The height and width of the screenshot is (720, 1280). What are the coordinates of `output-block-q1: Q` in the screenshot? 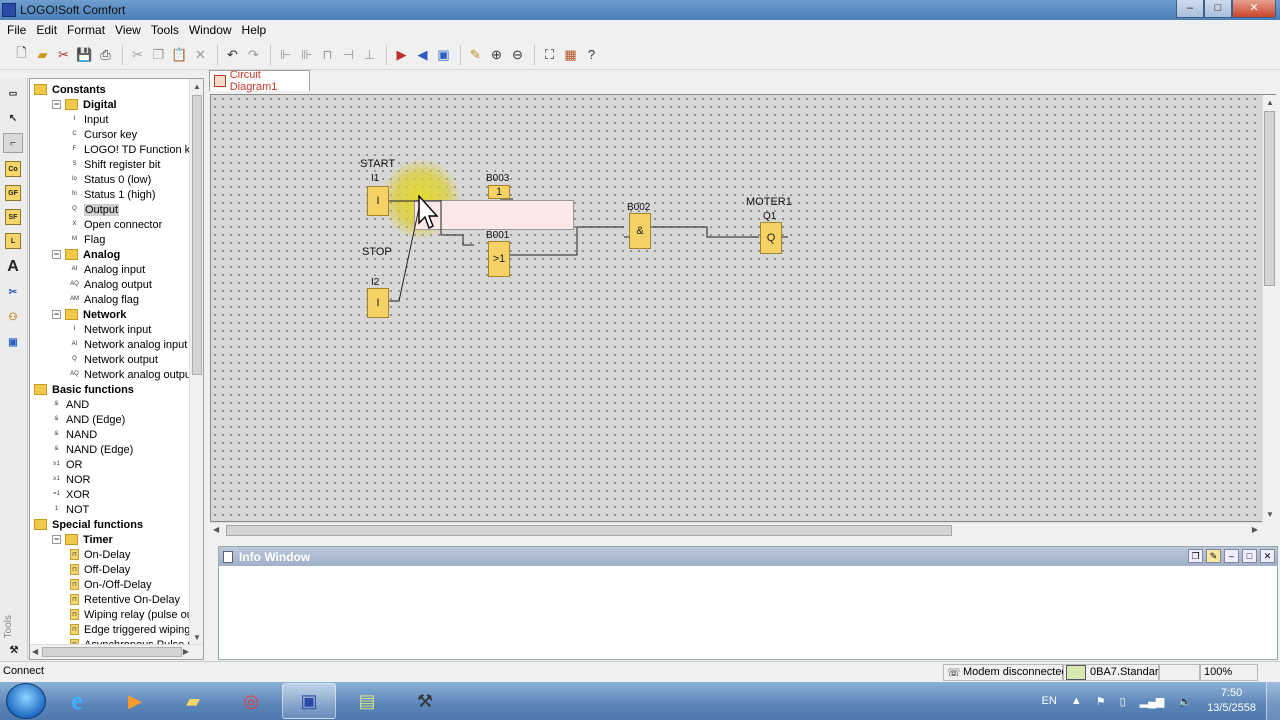 It's located at (771, 238).